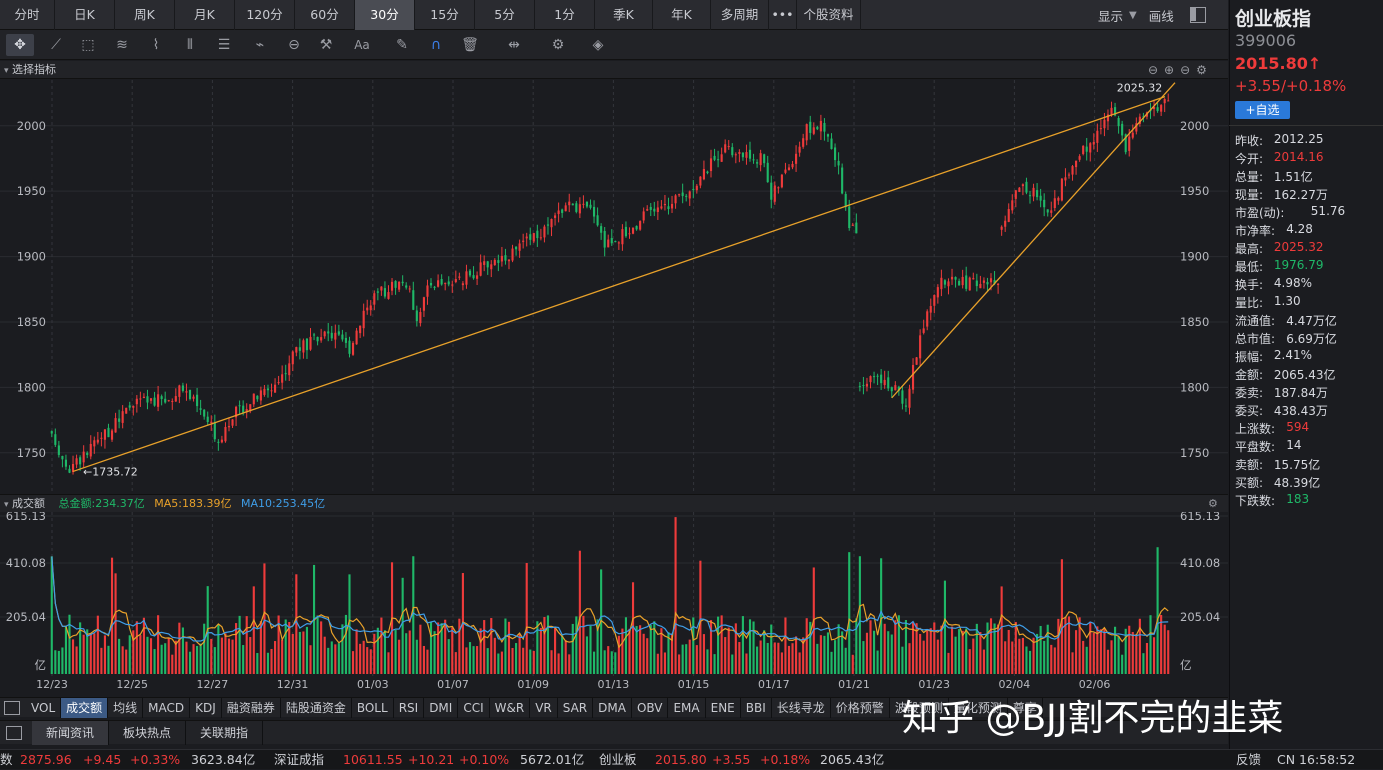 Image resolution: width=1383 pixels, height=770 pixels. Describe the element at coordinates (618, 760) in the screenshot. I see `index3-name: 创业板` at that location.